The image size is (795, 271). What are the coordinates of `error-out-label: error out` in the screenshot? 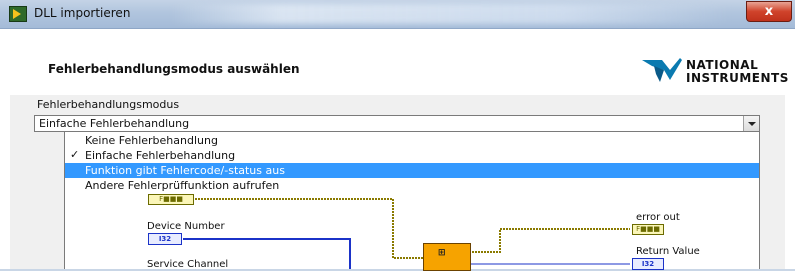 It's located at (658, 217).